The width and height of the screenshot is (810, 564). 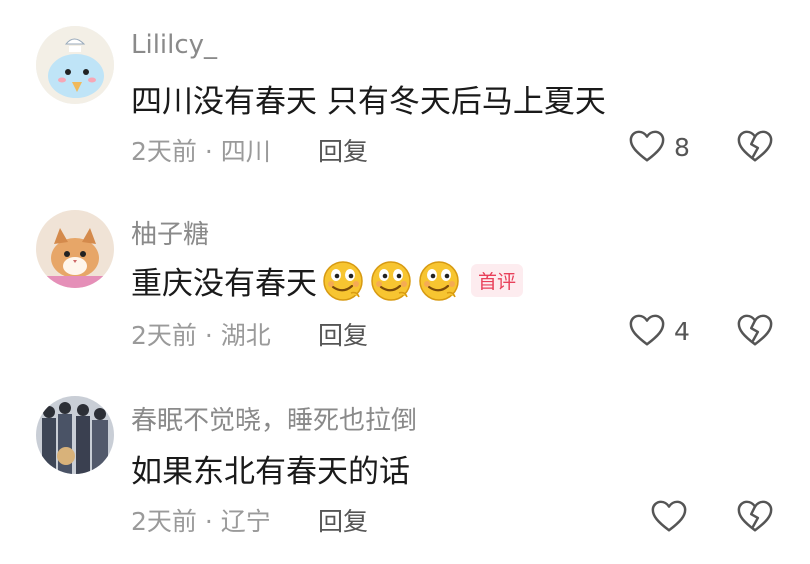 What do you see at coordinates (75, 435) in the screenshot?
I see `group-photo-avatar-icon` at bounding box center [75, 435].